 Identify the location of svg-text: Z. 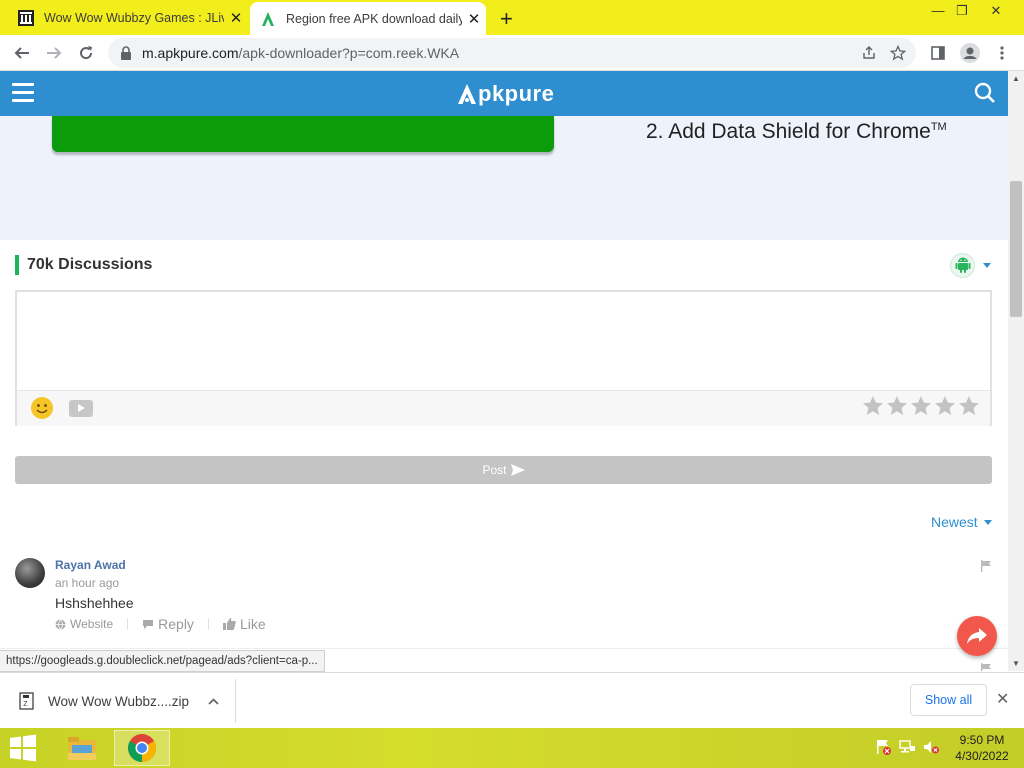
(25, 704).